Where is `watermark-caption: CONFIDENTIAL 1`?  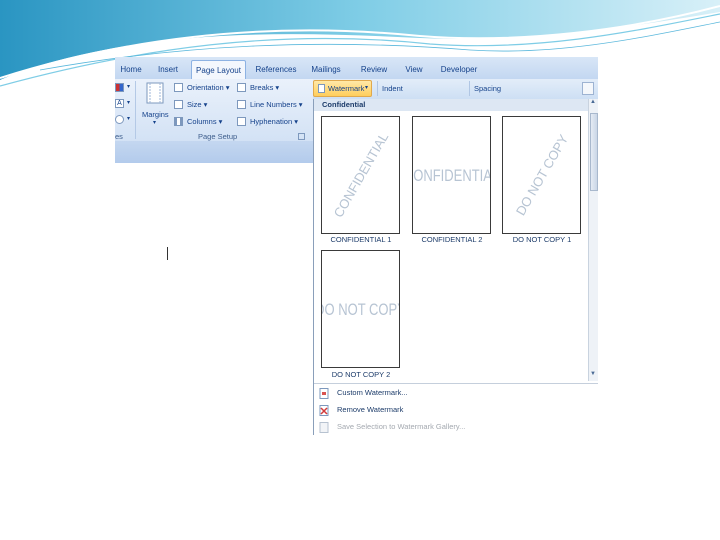
watermark-caption: CONFIDENTIAL 1 is located at coordinates (361, 239).